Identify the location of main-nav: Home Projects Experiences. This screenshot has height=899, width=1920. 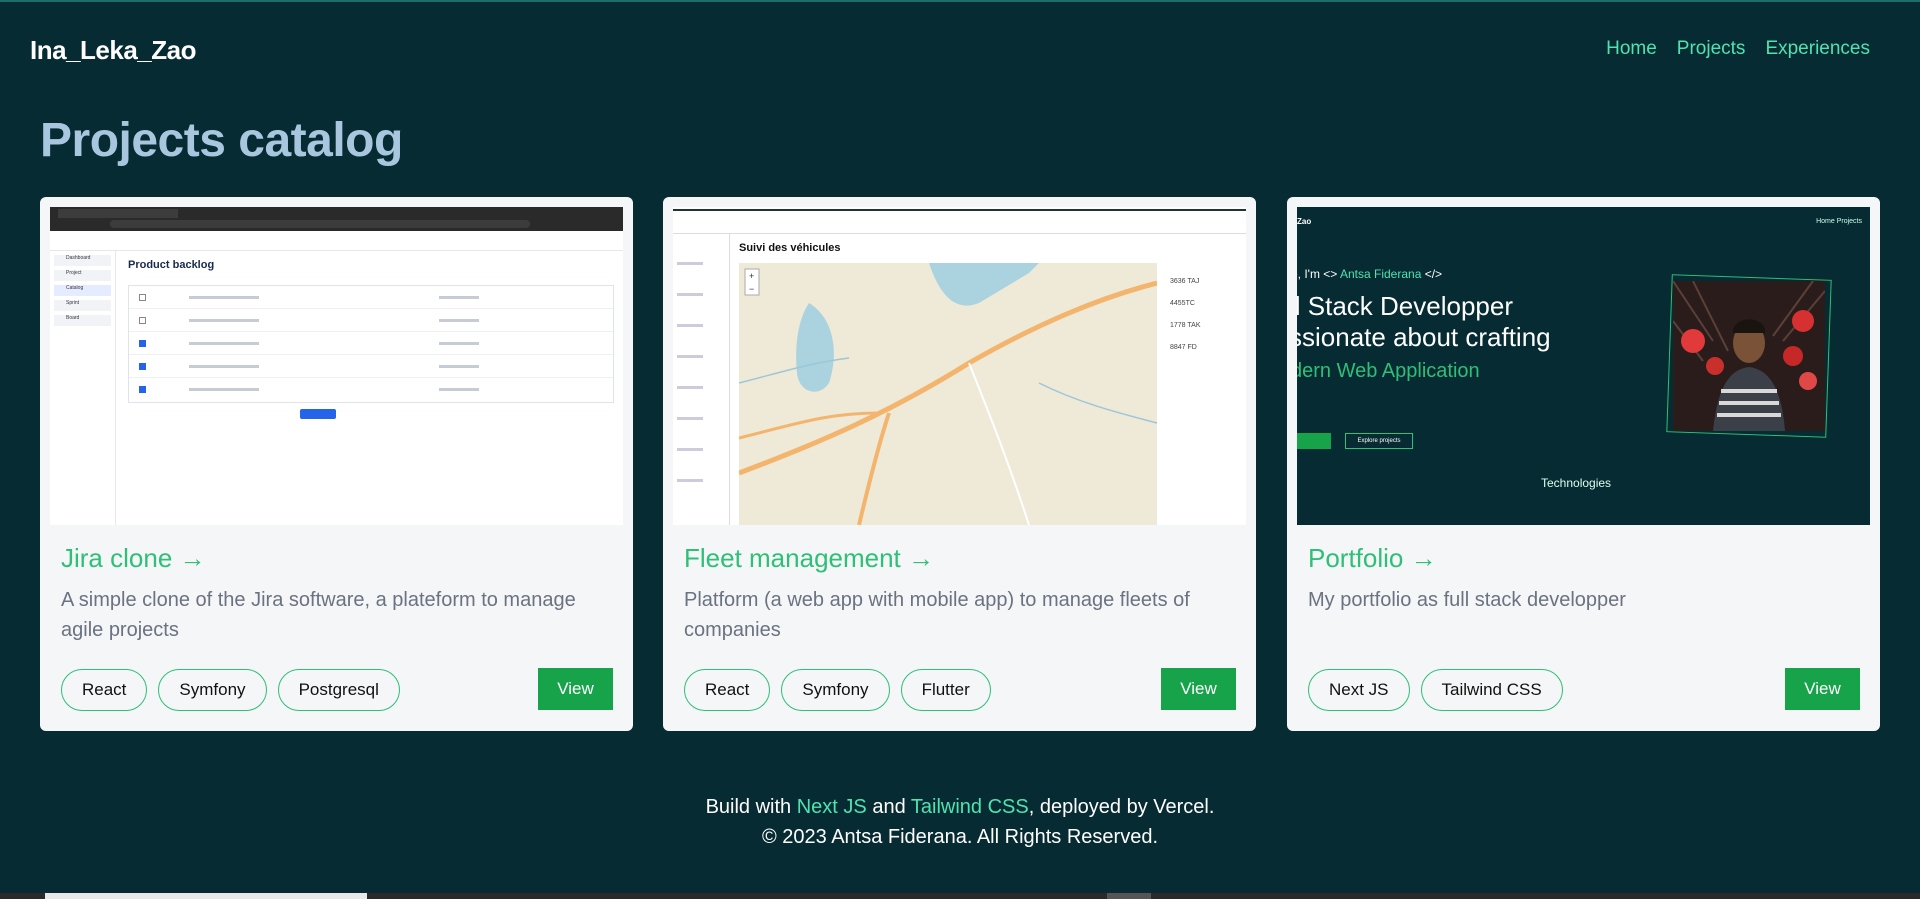
(1738, 49).